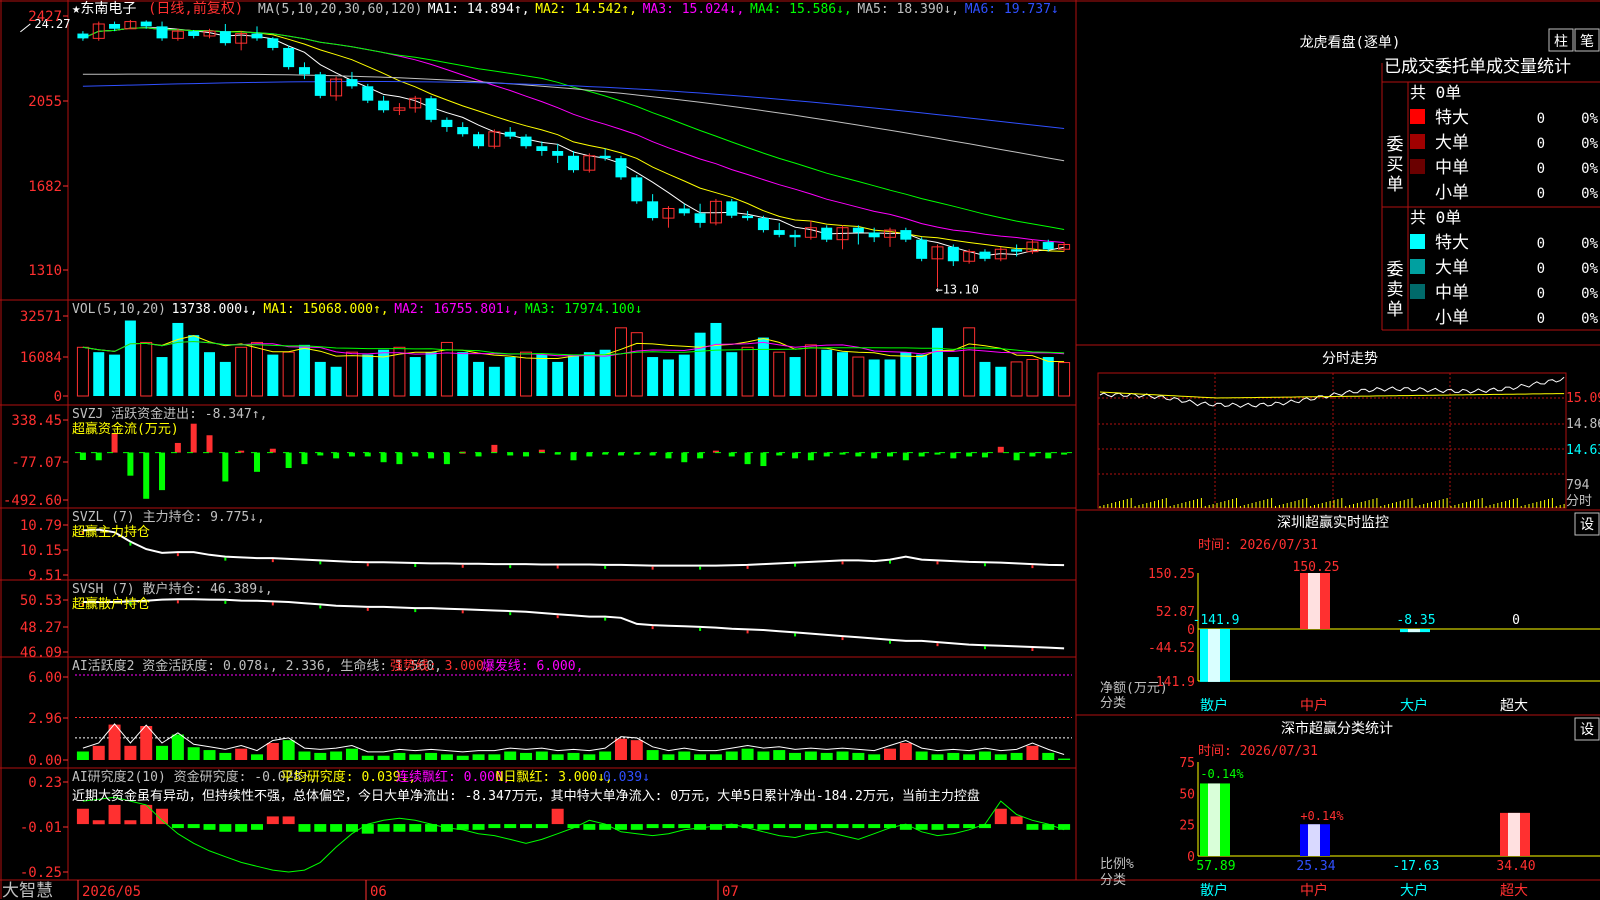 This screenshot has width=1600, height=900. What do you see at coordinates (1414, 705) in the screenshot?
I see `monitor-category: 大户` at bounding box center [1414, 705].